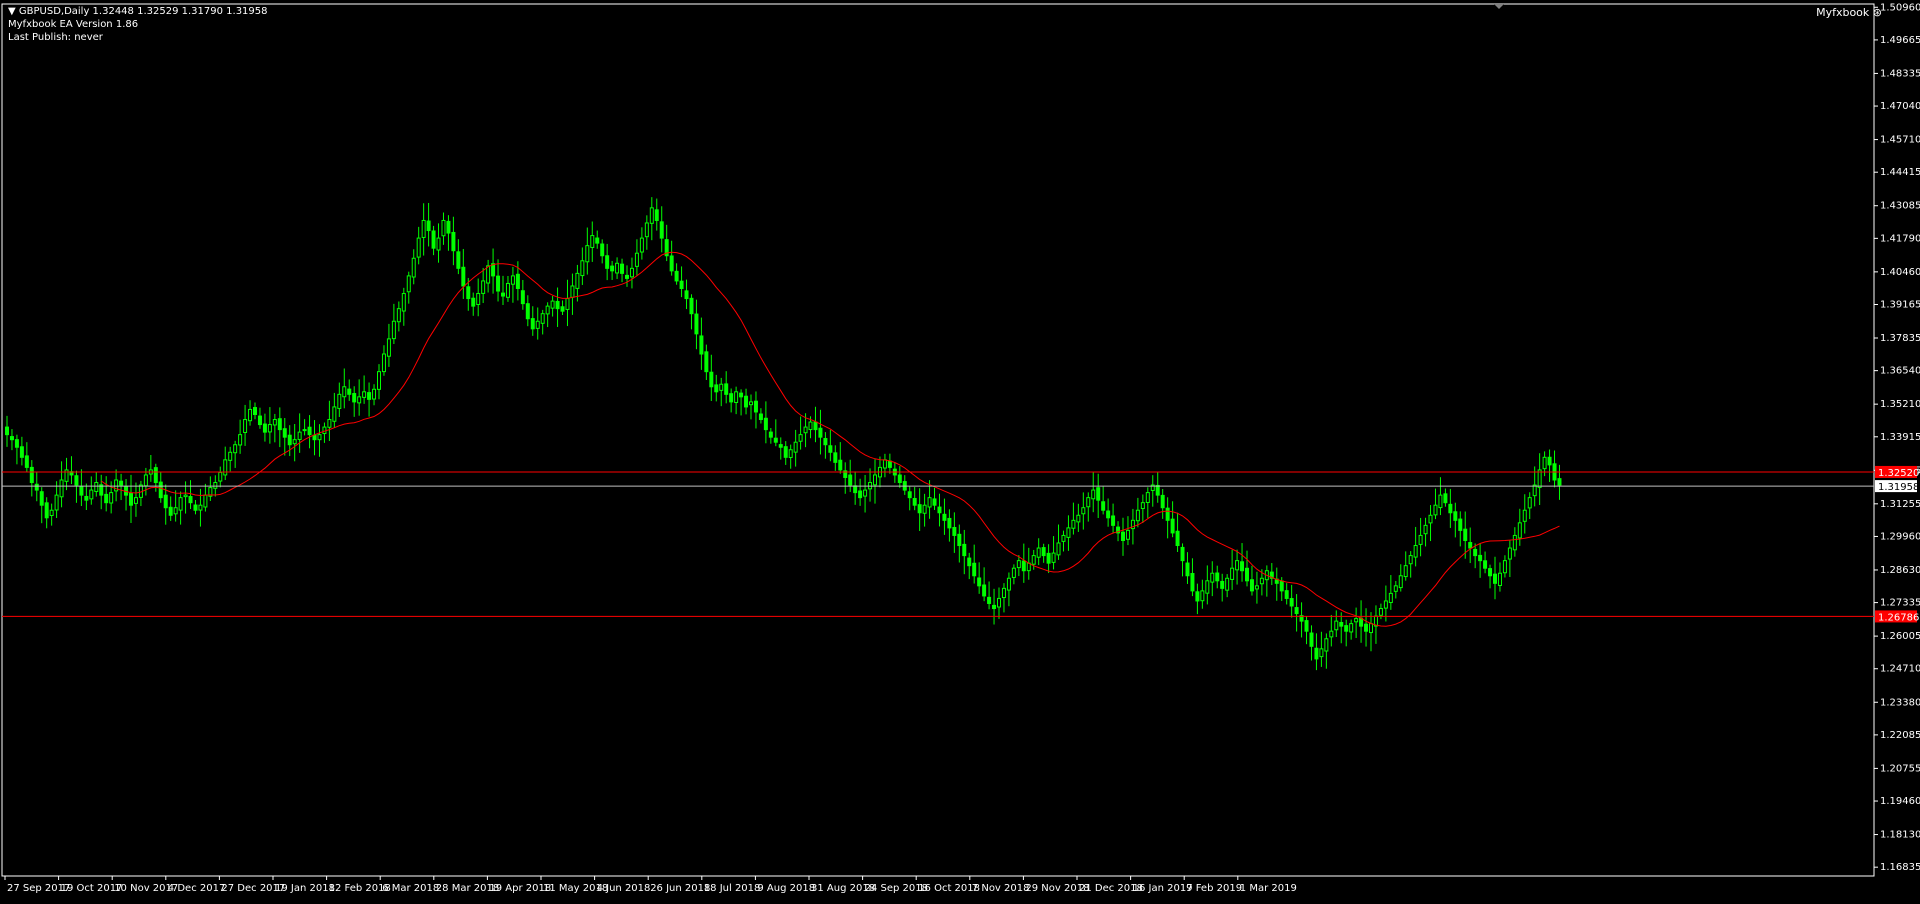 This screenshot has height=904, width=1920. What do you see at coordinates (12, 11) in the screenshot?
I see `collapse-triangle-icon: ▼` at bounding box center [12, 11].